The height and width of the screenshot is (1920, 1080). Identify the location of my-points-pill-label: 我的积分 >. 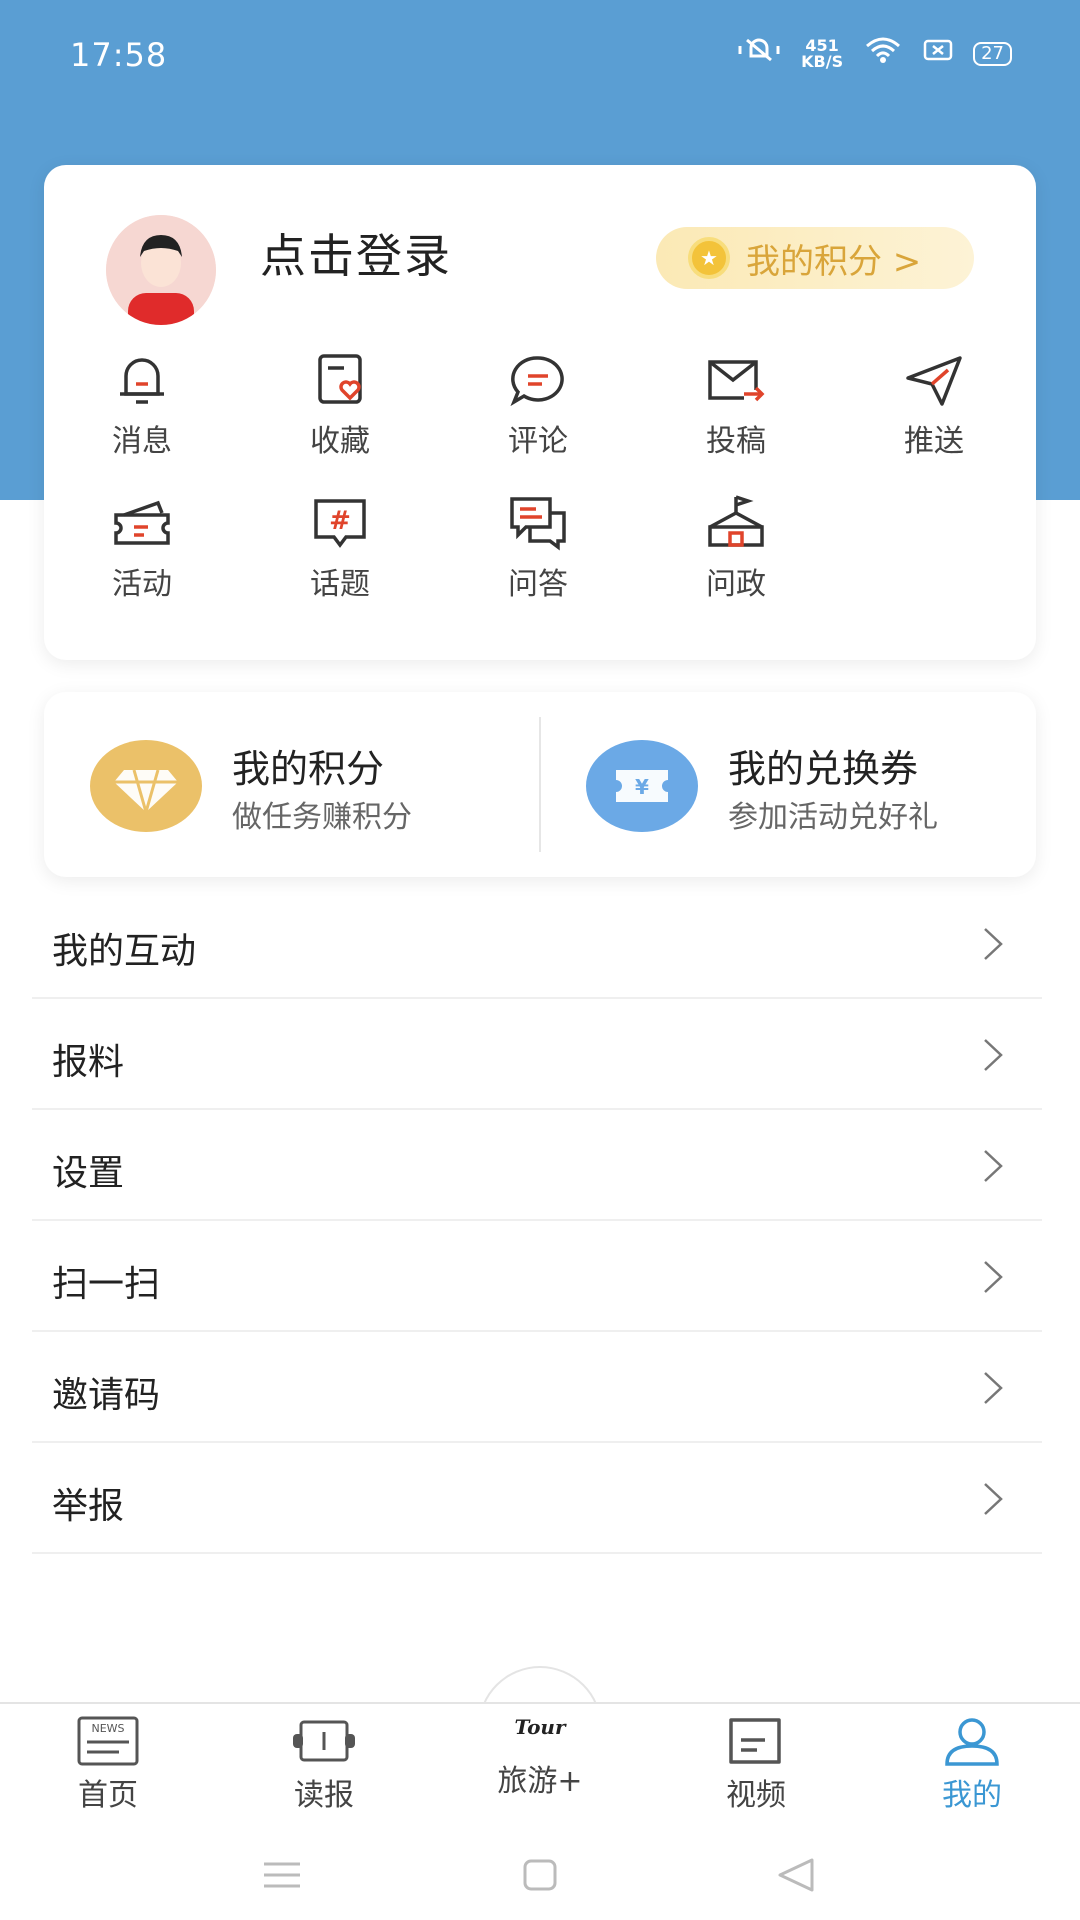
(834, 261).